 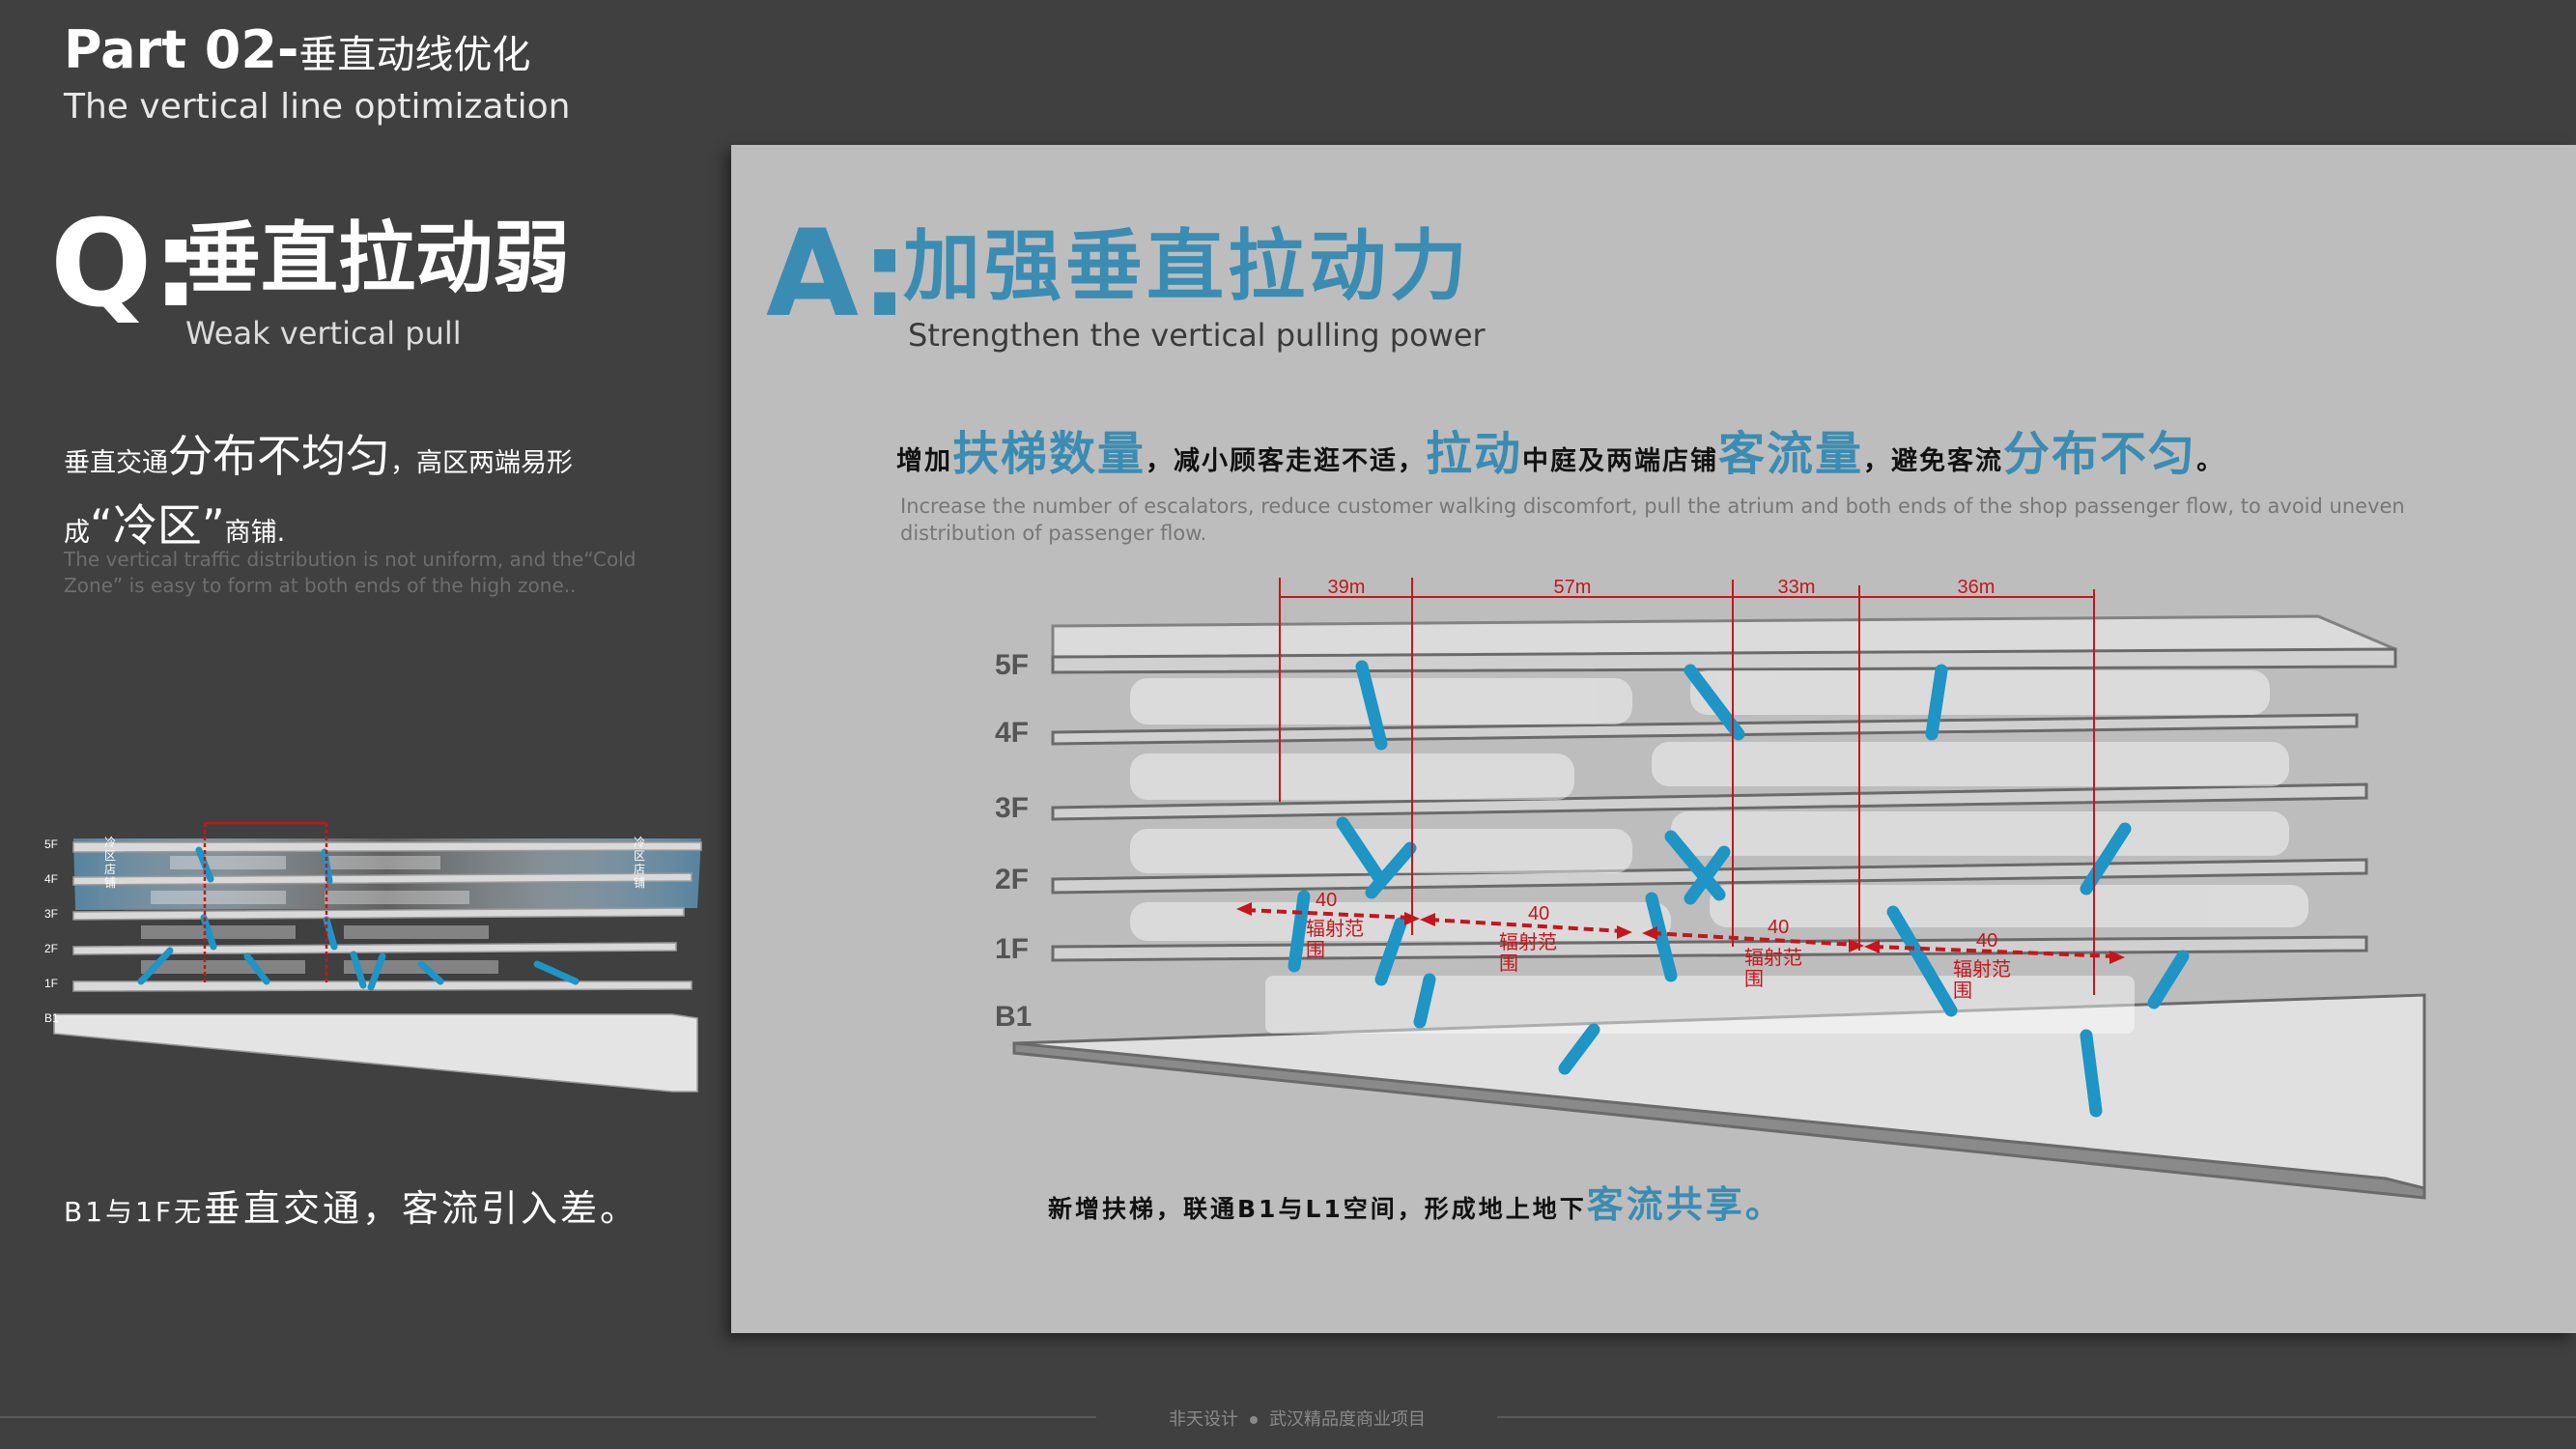 What do you see at coordinates (1573, 587) in the screenshot?
I see `spacing-label: 57m` at bounding box center [1573, 587].